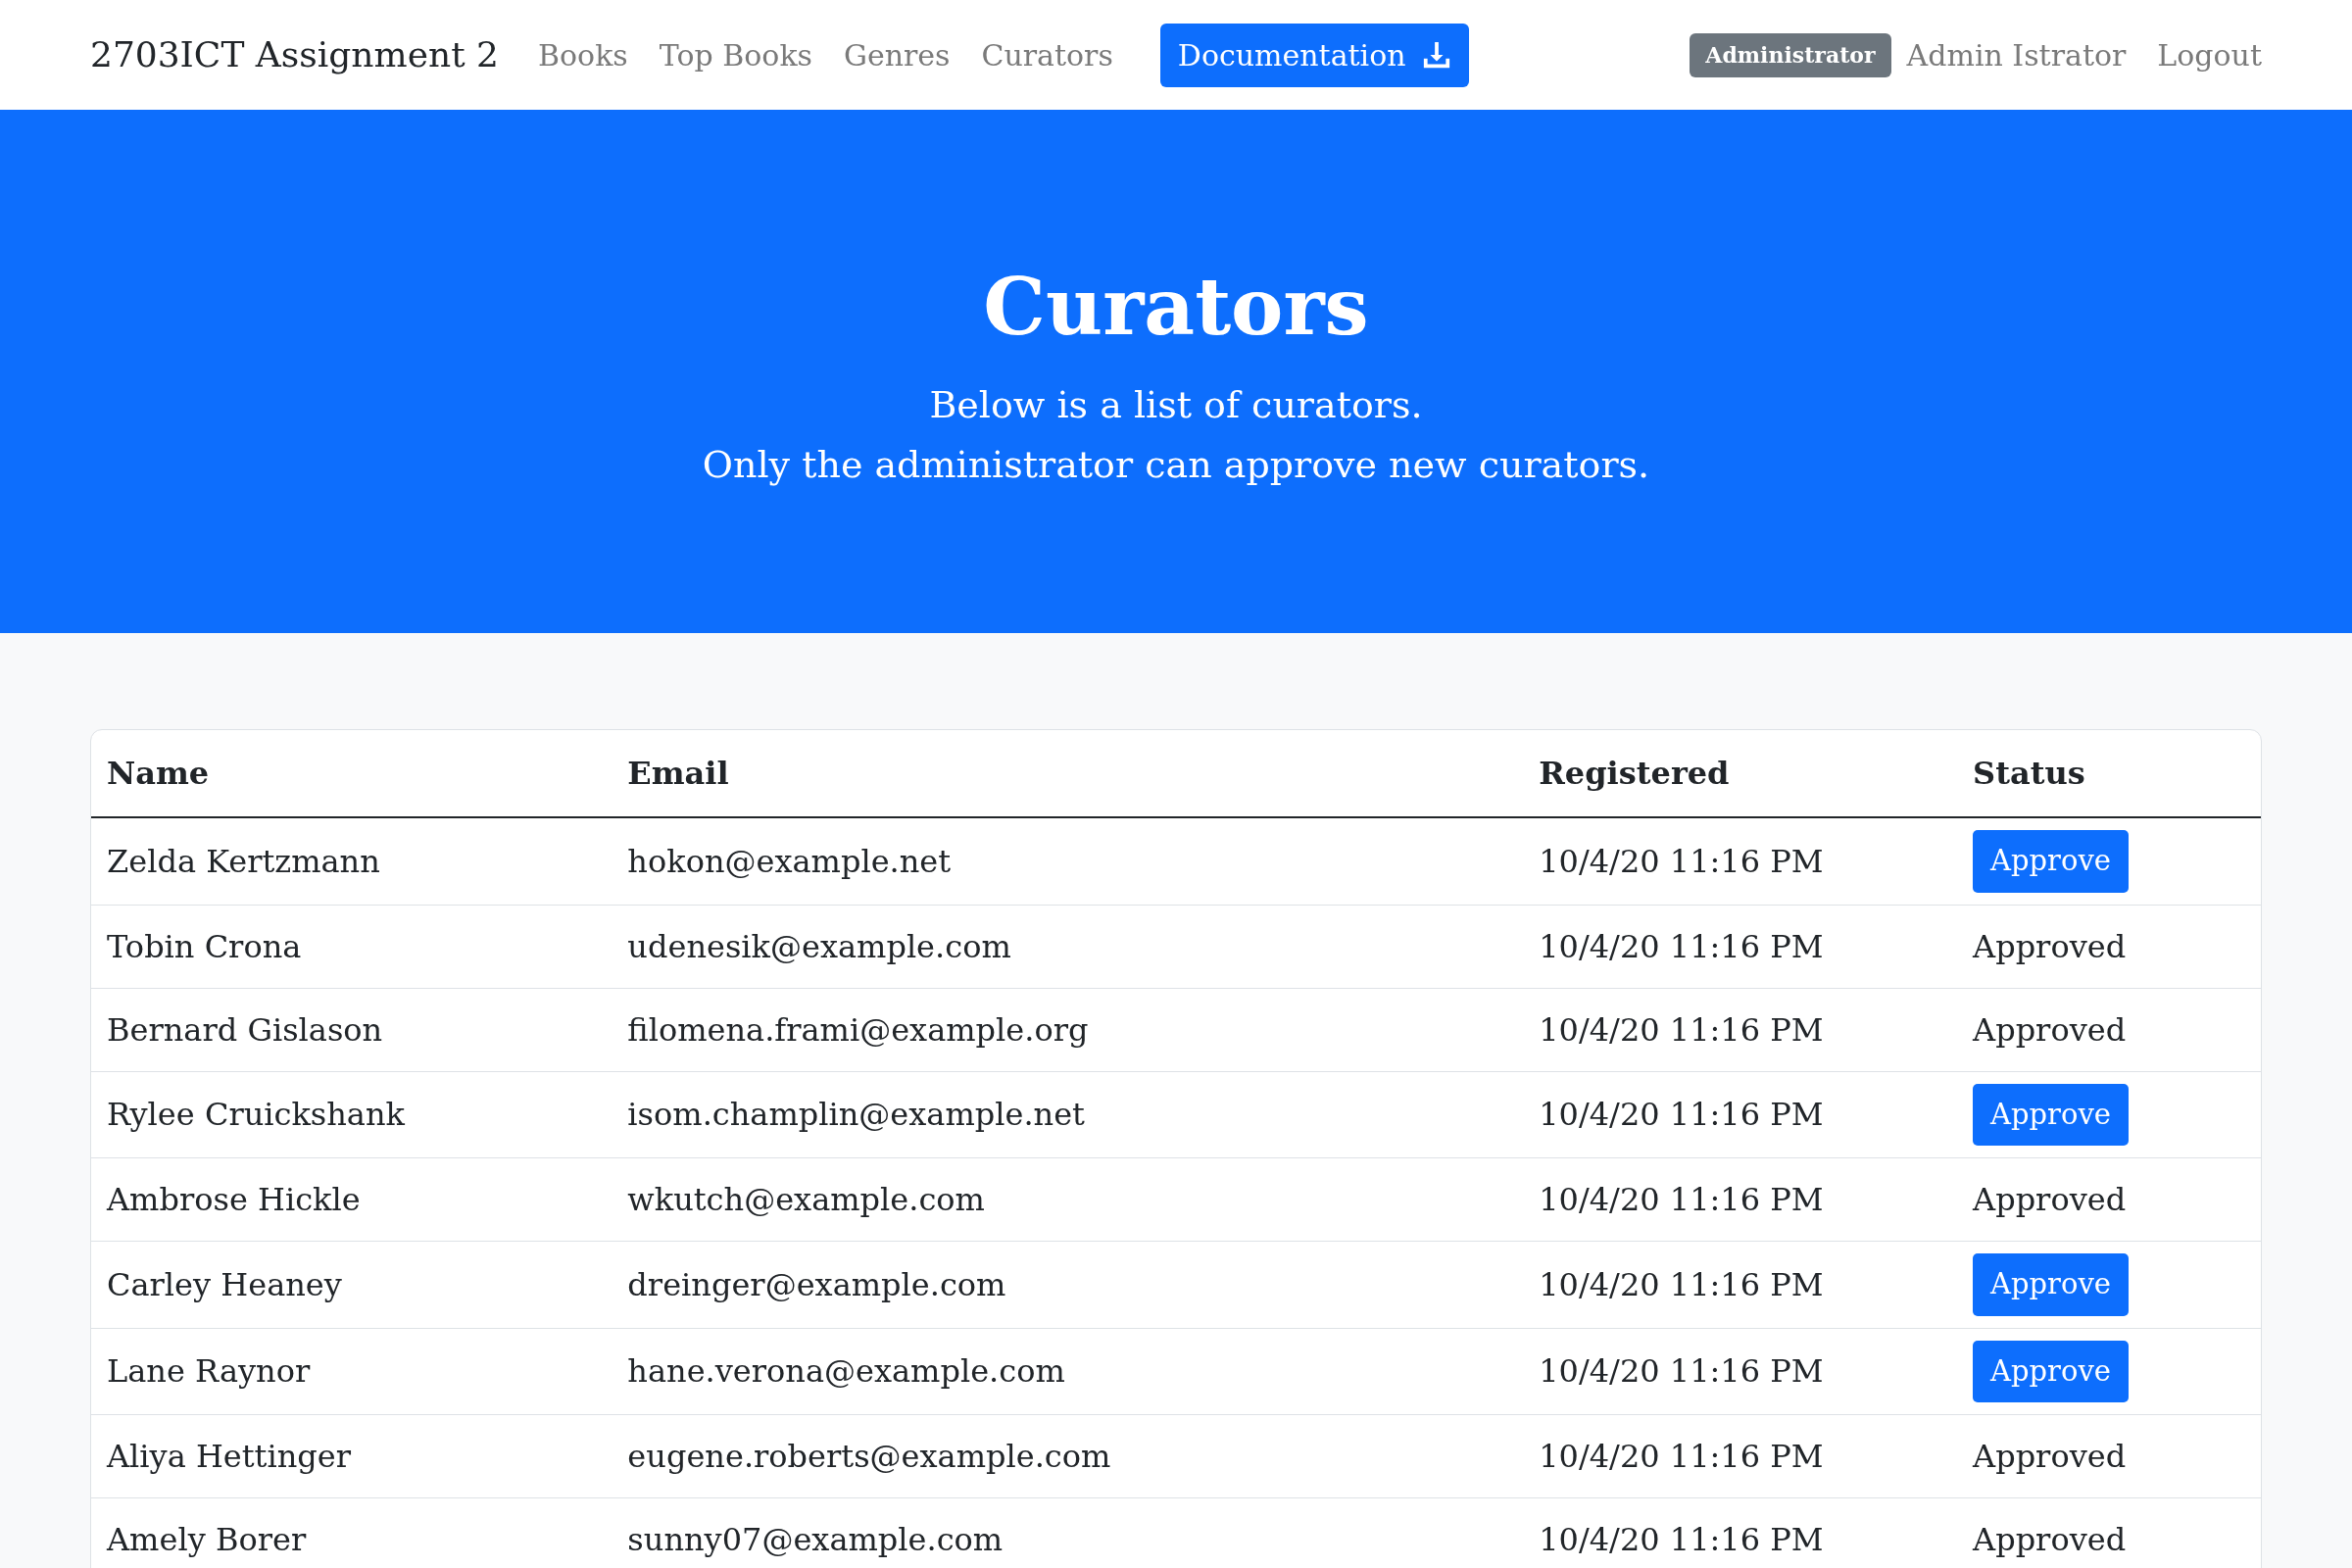 The image size is (2352, 1568). What do you see at coordinates (1436, 55) in the screenshot?
I see `download-icon` at bounding box center [1436, 55].